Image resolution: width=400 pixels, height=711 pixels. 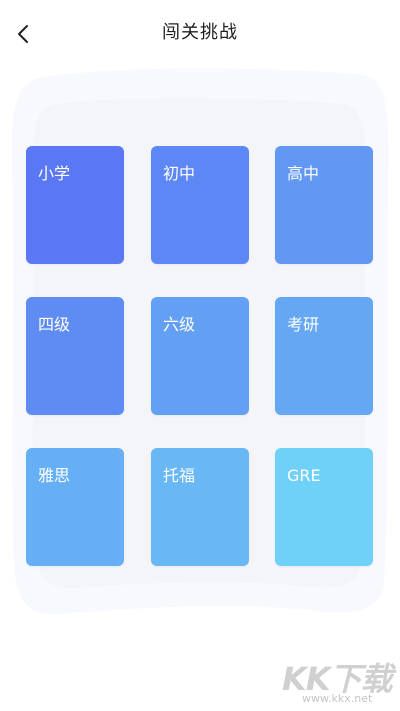 What do you see at coordinates (75, 507) in the screenshot?
I see `level-tile-ielts: 雅思` at bounding box center [75, 507].